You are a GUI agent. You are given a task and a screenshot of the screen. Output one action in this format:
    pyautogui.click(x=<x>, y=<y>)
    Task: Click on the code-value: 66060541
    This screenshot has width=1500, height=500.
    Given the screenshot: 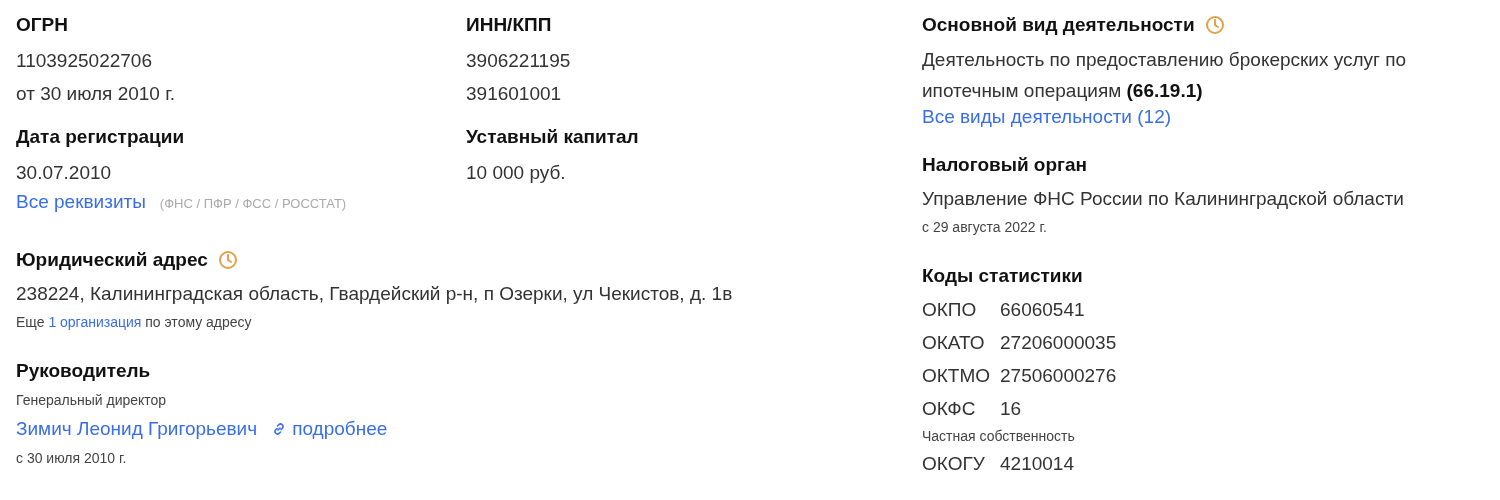 What is the action you would take?
    pyautogui.click(x=1043, y=310)
    